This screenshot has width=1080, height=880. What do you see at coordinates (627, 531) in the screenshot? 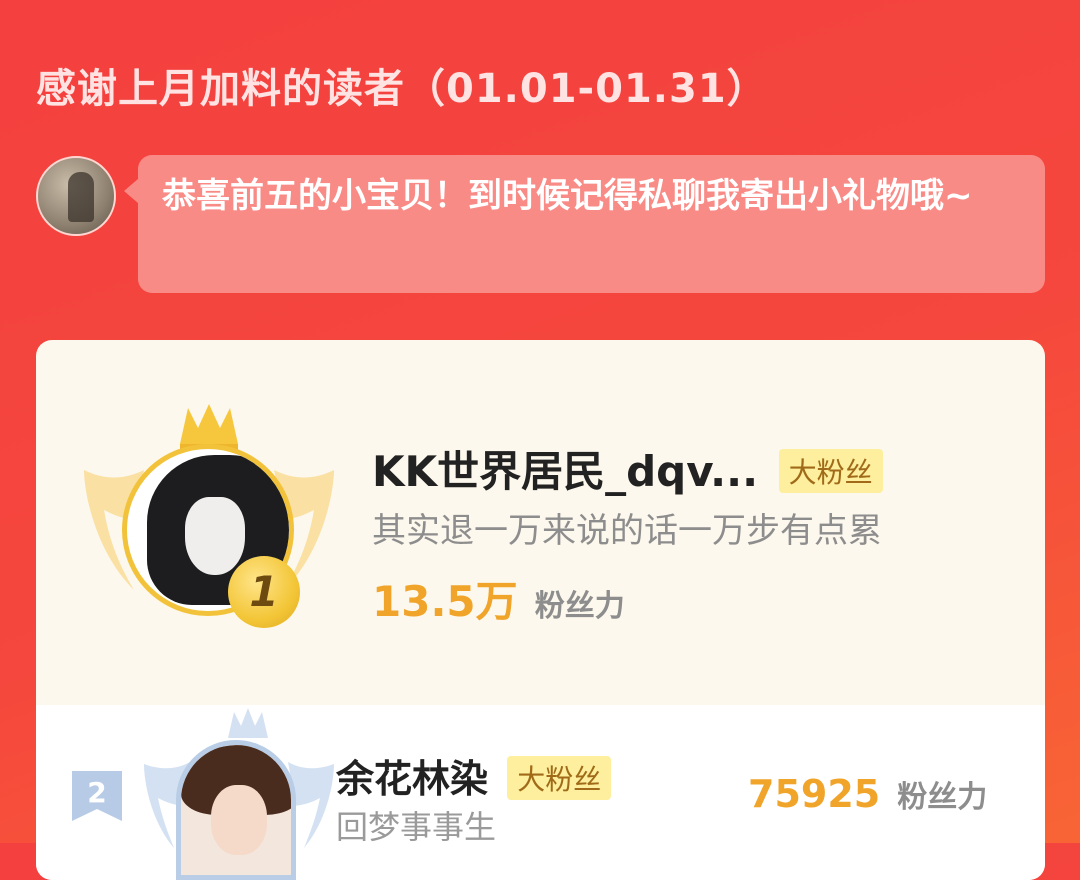
I see `fan-description: 其实退一万来说的话一万步有点累` at bounding box center [627, 531].